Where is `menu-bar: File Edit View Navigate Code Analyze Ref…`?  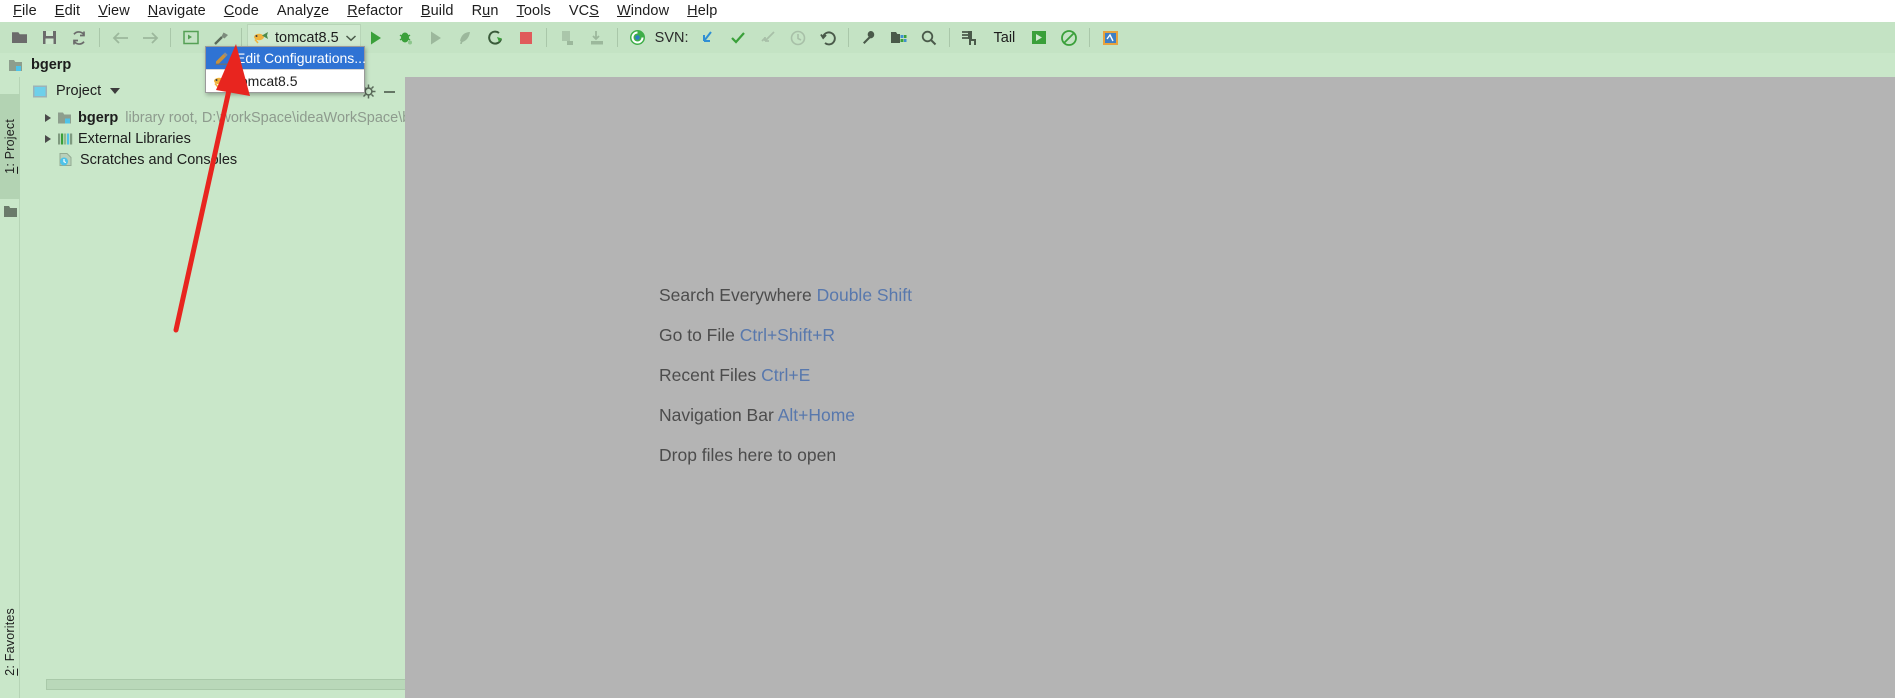
menu-bar: File Edit View Navigate Code Analyze Ref… is located at coordinates (947, 11).